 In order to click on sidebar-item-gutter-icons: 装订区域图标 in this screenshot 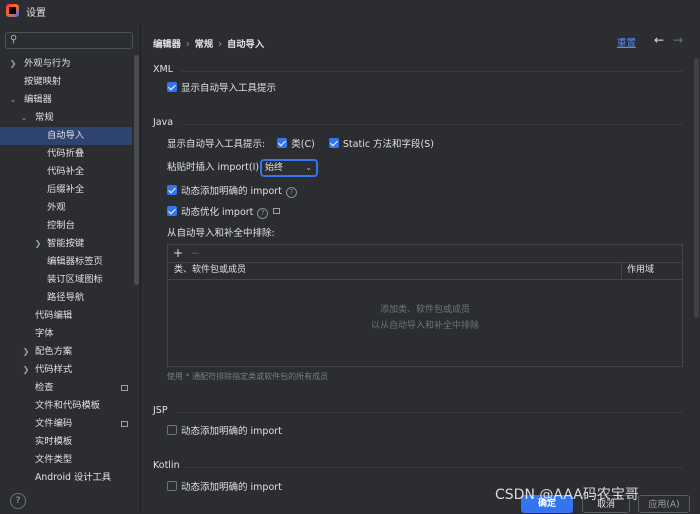, I will do `click(66, 280)`.